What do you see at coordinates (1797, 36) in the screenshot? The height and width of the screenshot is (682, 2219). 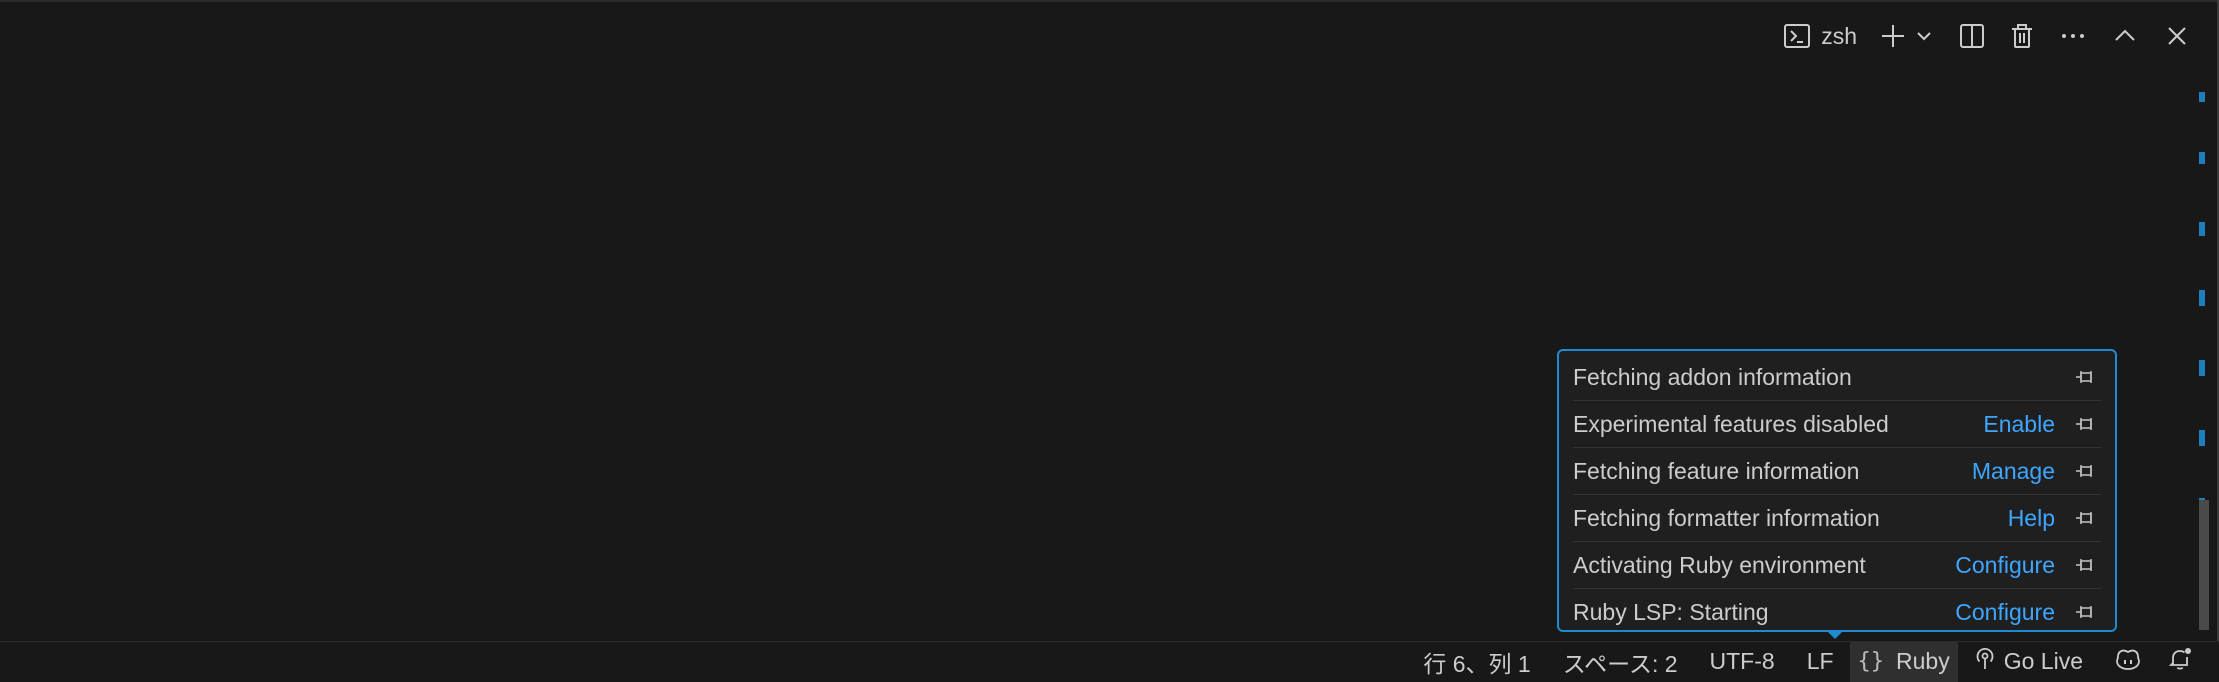 I see `terminal-icon` at bounding box center [1797, 36].